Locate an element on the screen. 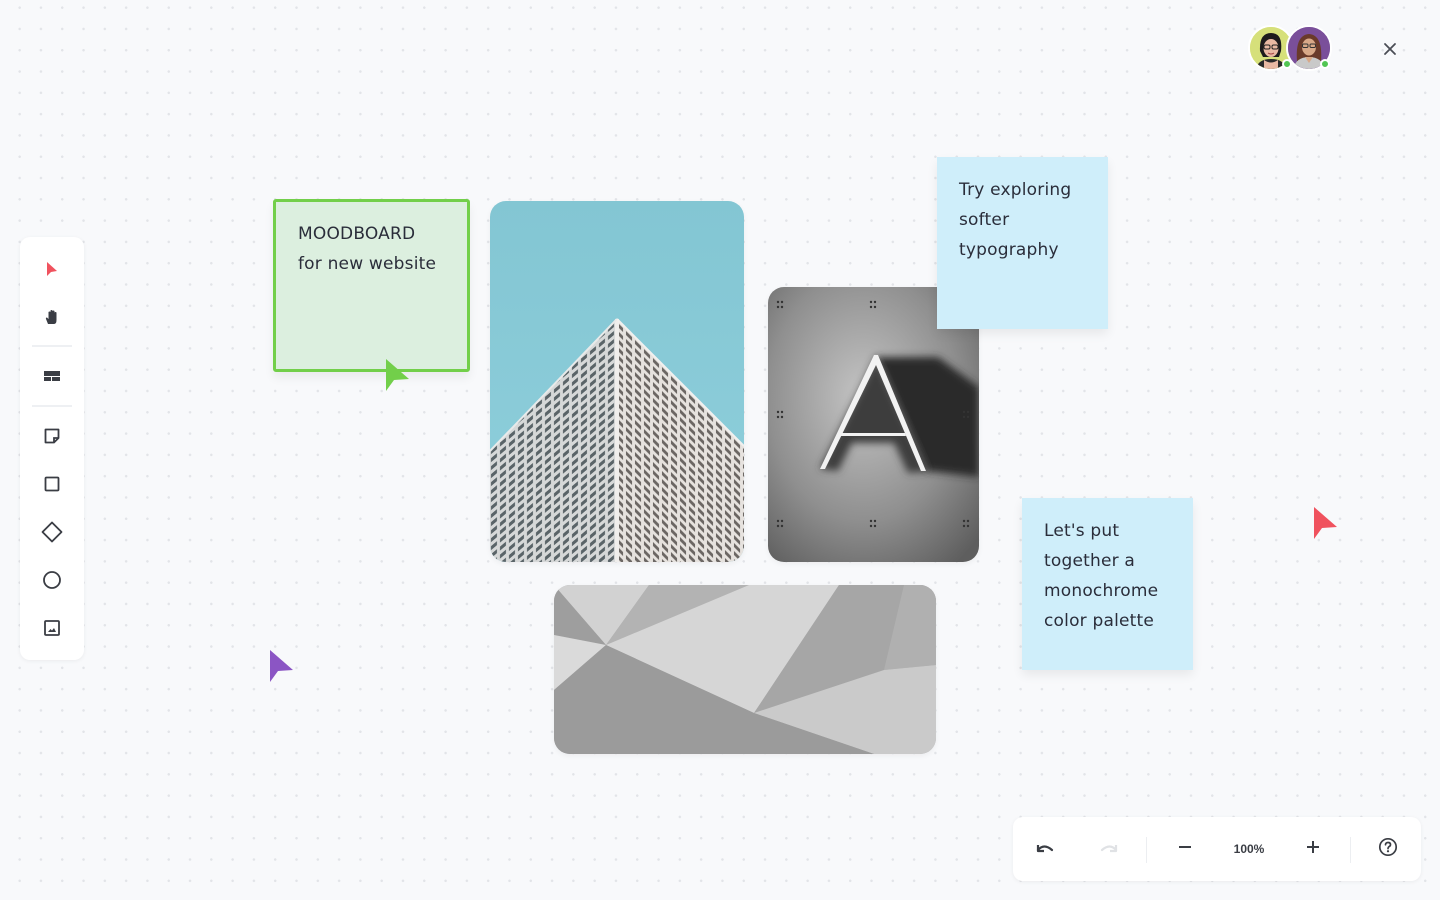  note-line: Let's put is located at coordinates (1082, 531).